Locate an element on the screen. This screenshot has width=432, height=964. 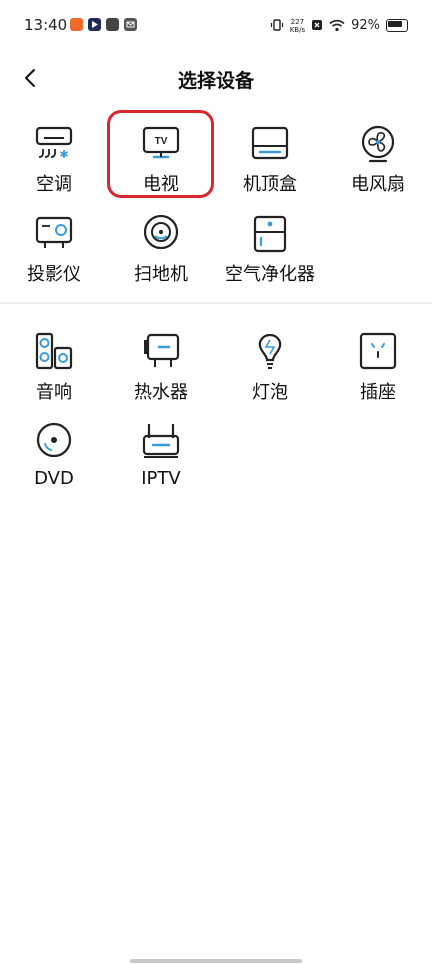
device-label: 插座 is located at coordinates (378, 392).